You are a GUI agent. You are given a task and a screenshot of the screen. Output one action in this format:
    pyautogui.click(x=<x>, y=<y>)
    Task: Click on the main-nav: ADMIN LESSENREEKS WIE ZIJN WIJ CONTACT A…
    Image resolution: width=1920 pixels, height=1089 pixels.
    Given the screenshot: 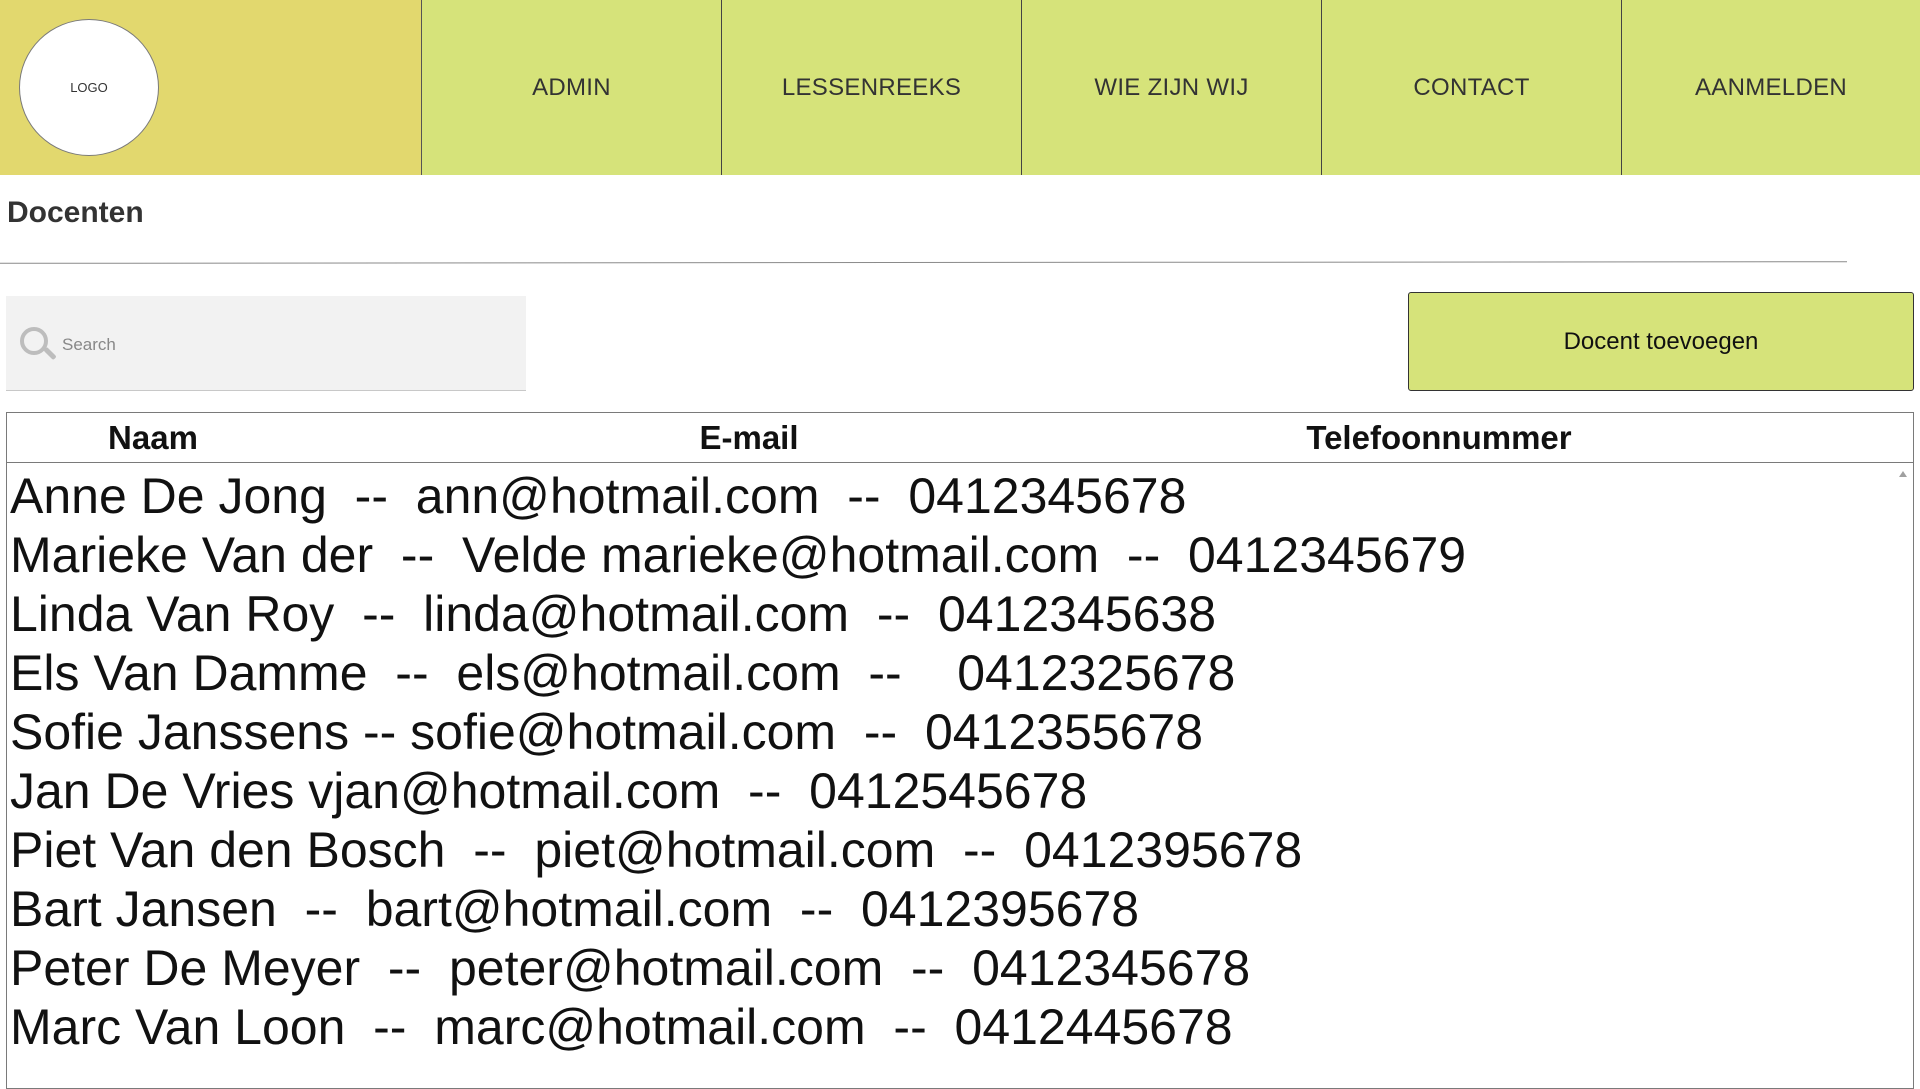 What is the action you would take?
    pyautogui.click(x=1171, y=87)
    